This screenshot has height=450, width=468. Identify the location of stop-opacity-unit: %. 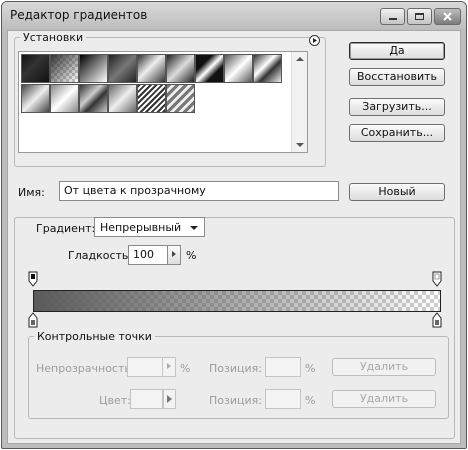
(185, 368).